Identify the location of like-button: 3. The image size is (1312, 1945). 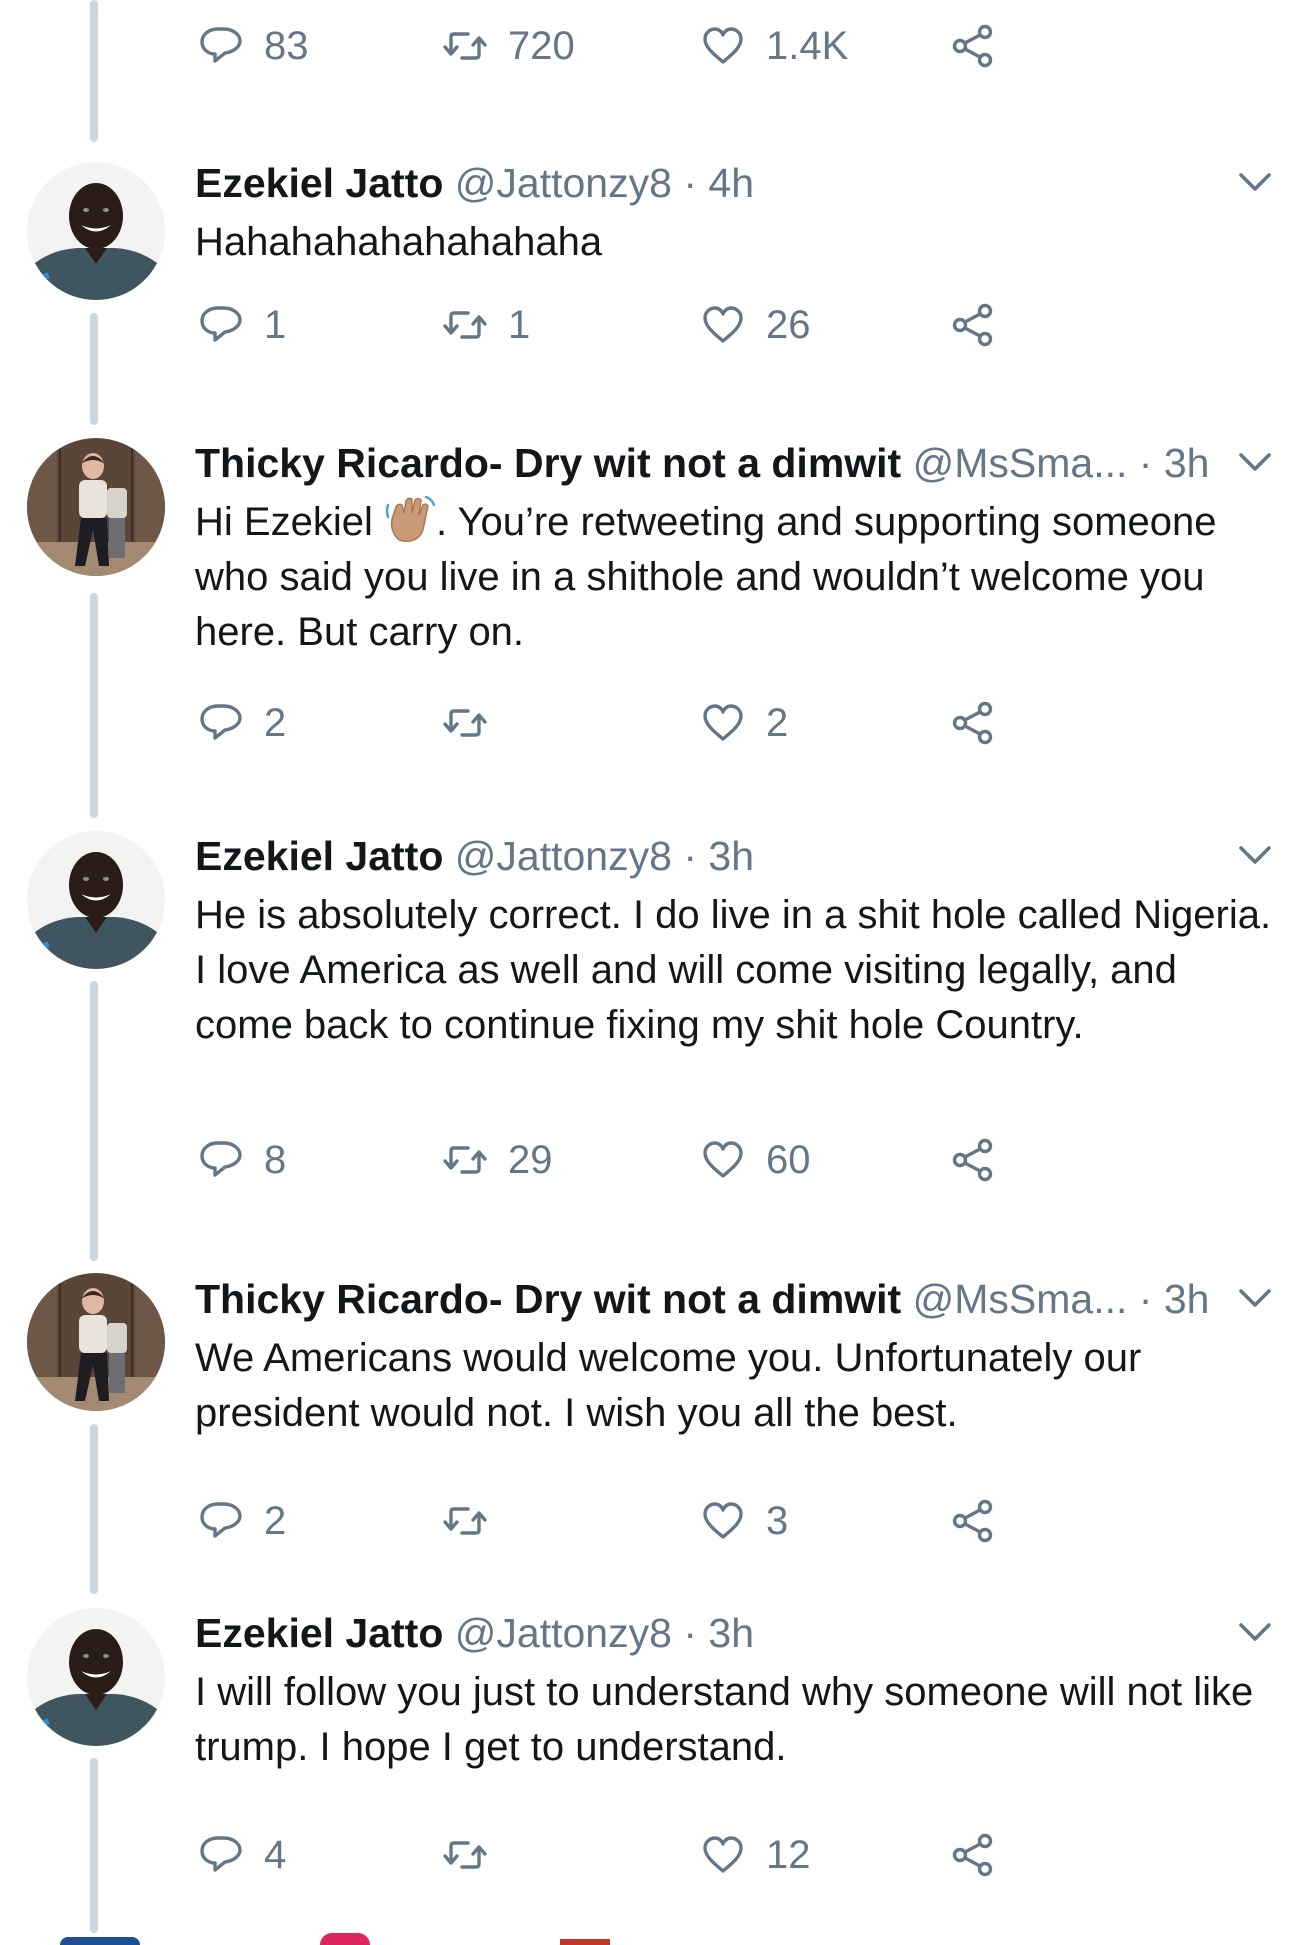
(744, 1521).